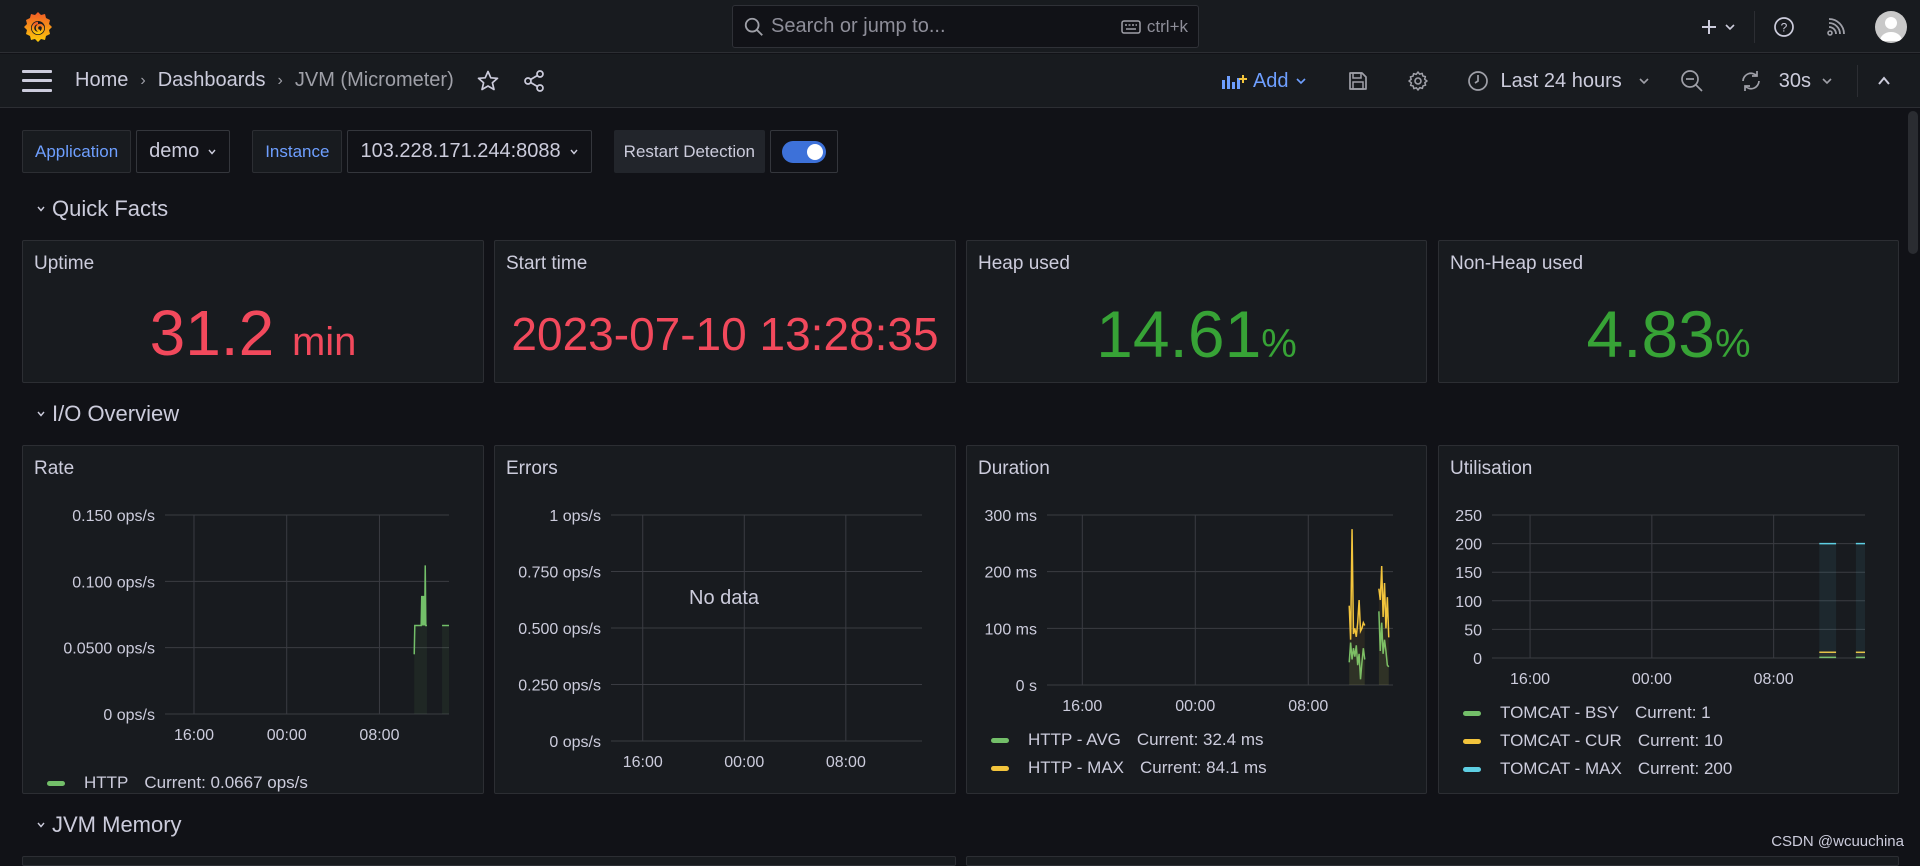 The image size is (1920, 866). Describe the element at coordinates (1837, 841) in the screenshot. I see `watermark: CSDN @wcuuchina` at that location.